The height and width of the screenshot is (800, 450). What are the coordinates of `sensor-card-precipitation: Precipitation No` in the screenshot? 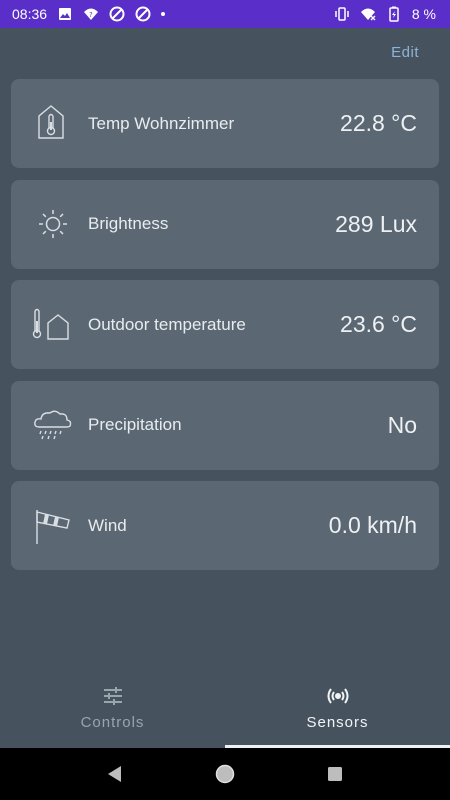 It's located at (225, 425).